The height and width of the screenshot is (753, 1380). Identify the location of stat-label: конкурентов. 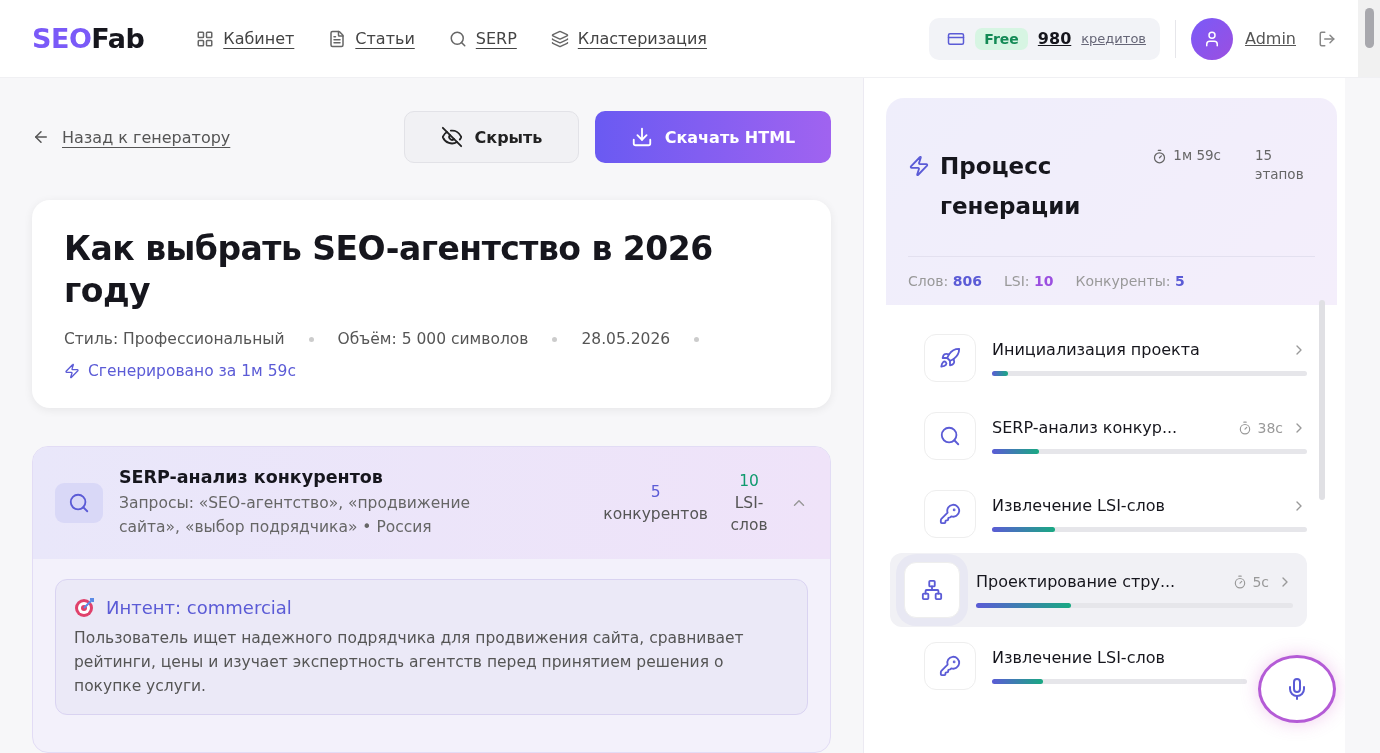
(655, 514).